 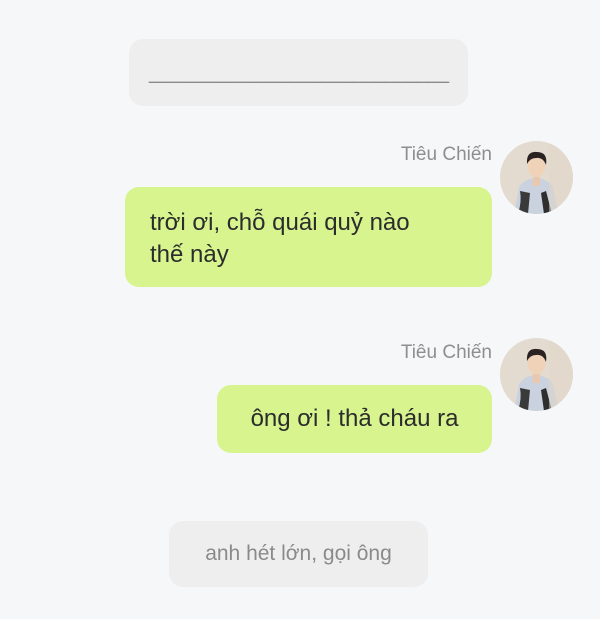 I want to click on message-text: ông ơi ! thả cháu ra, so click(x=354, y=418).